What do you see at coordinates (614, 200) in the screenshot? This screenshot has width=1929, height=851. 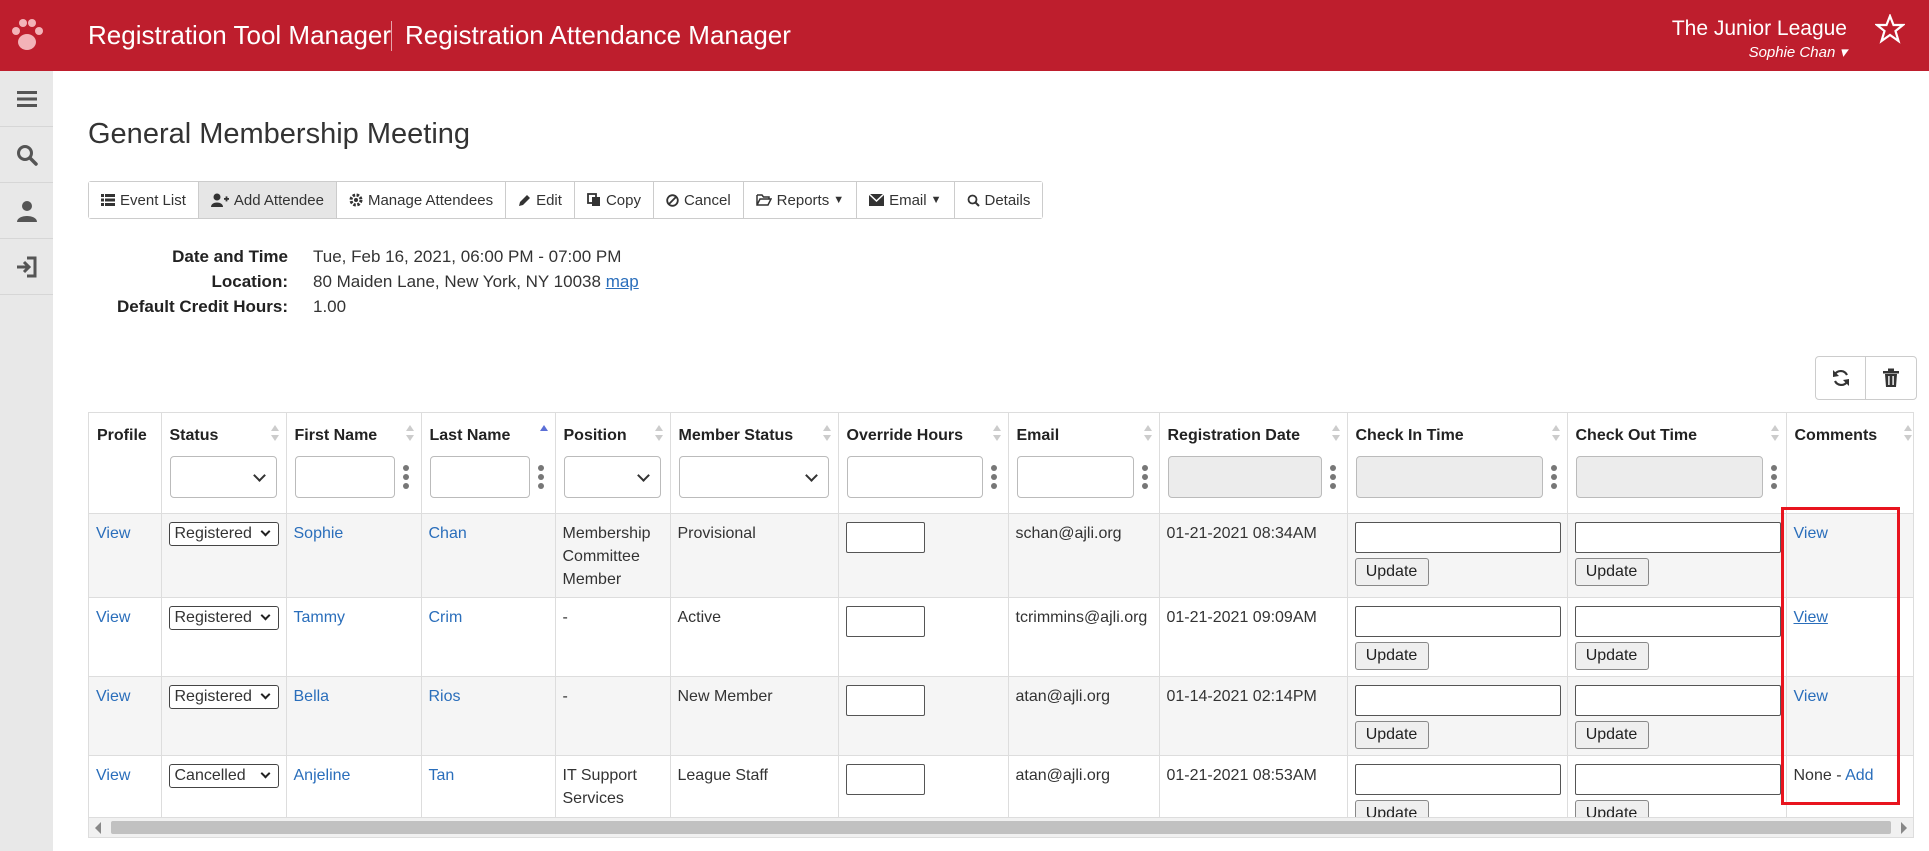 I see `copy-button: Copy` at bounding box center [614, 200].